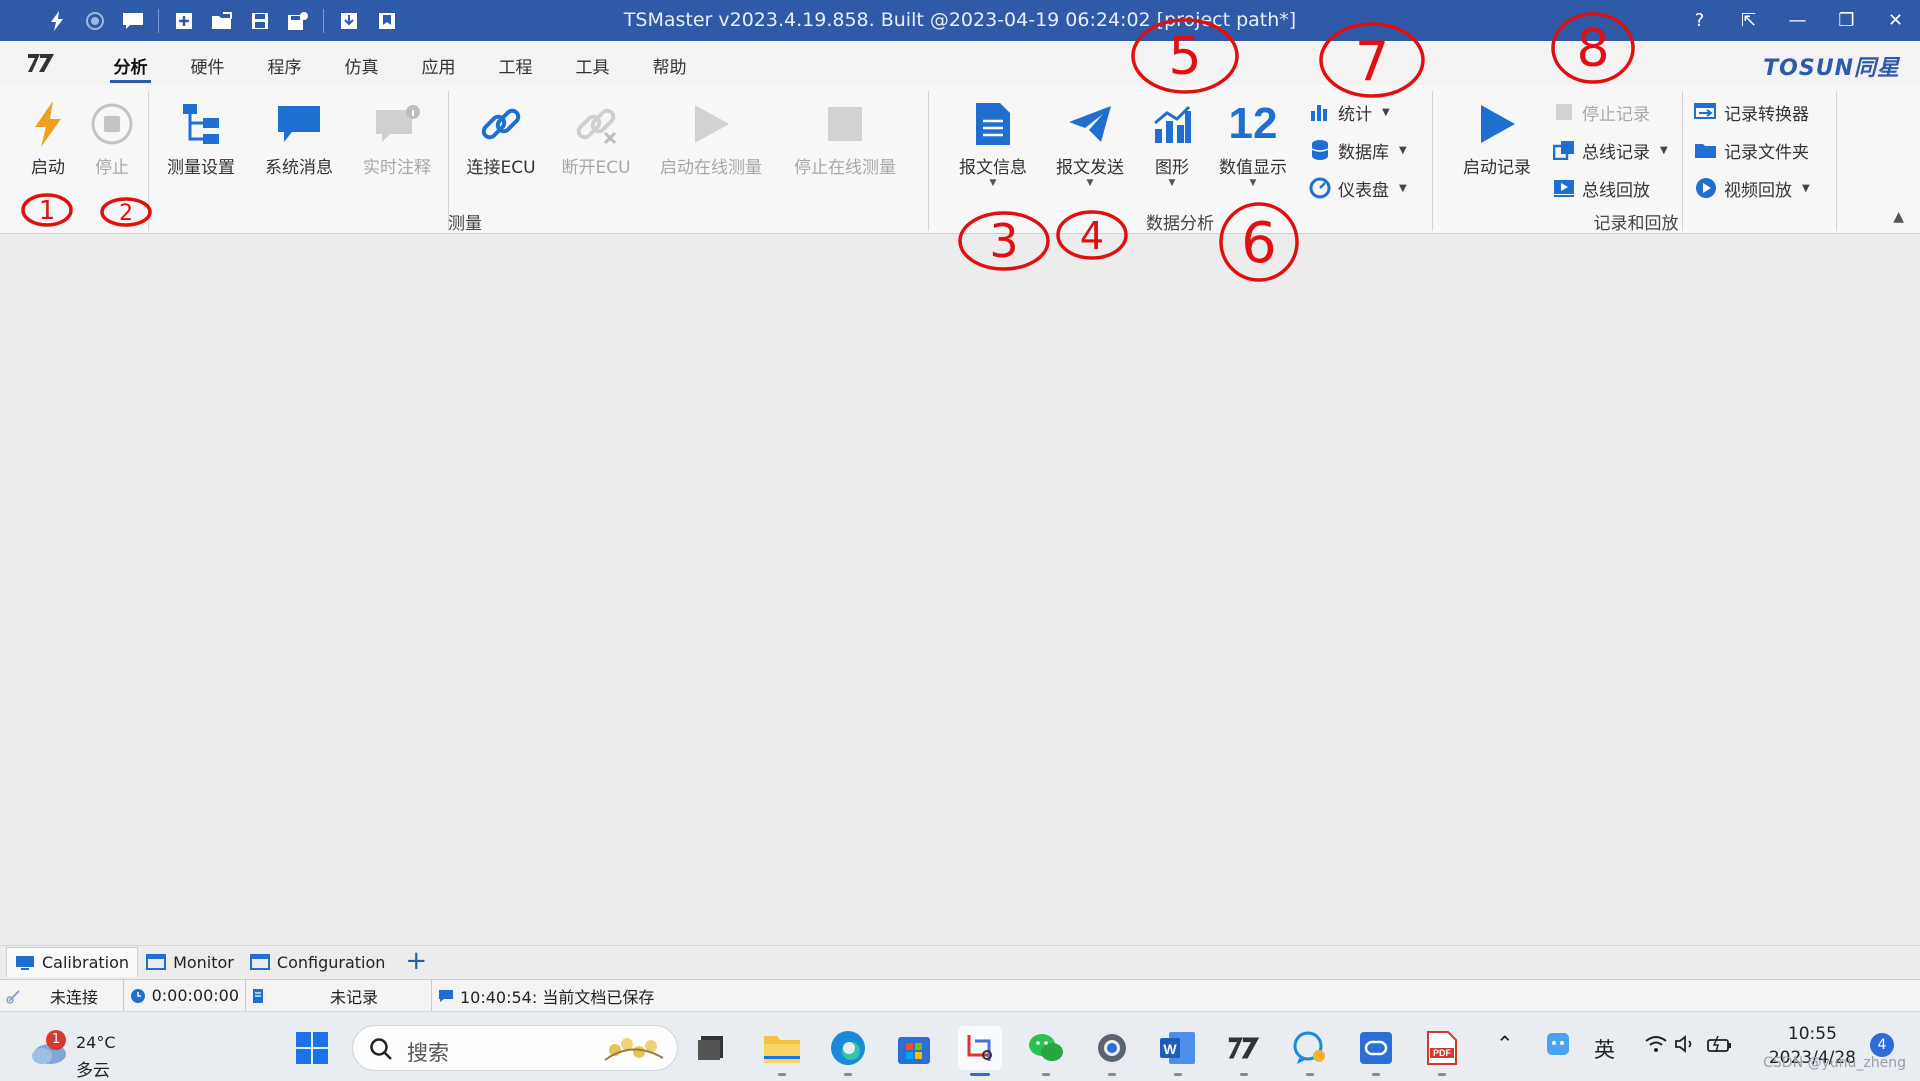 Image resolution: width=1920 pixels, height=1081 pixels. Describe the element at coordinates (1178, 1051) in the screenshot. I see `taskbar-word: W` at that location.